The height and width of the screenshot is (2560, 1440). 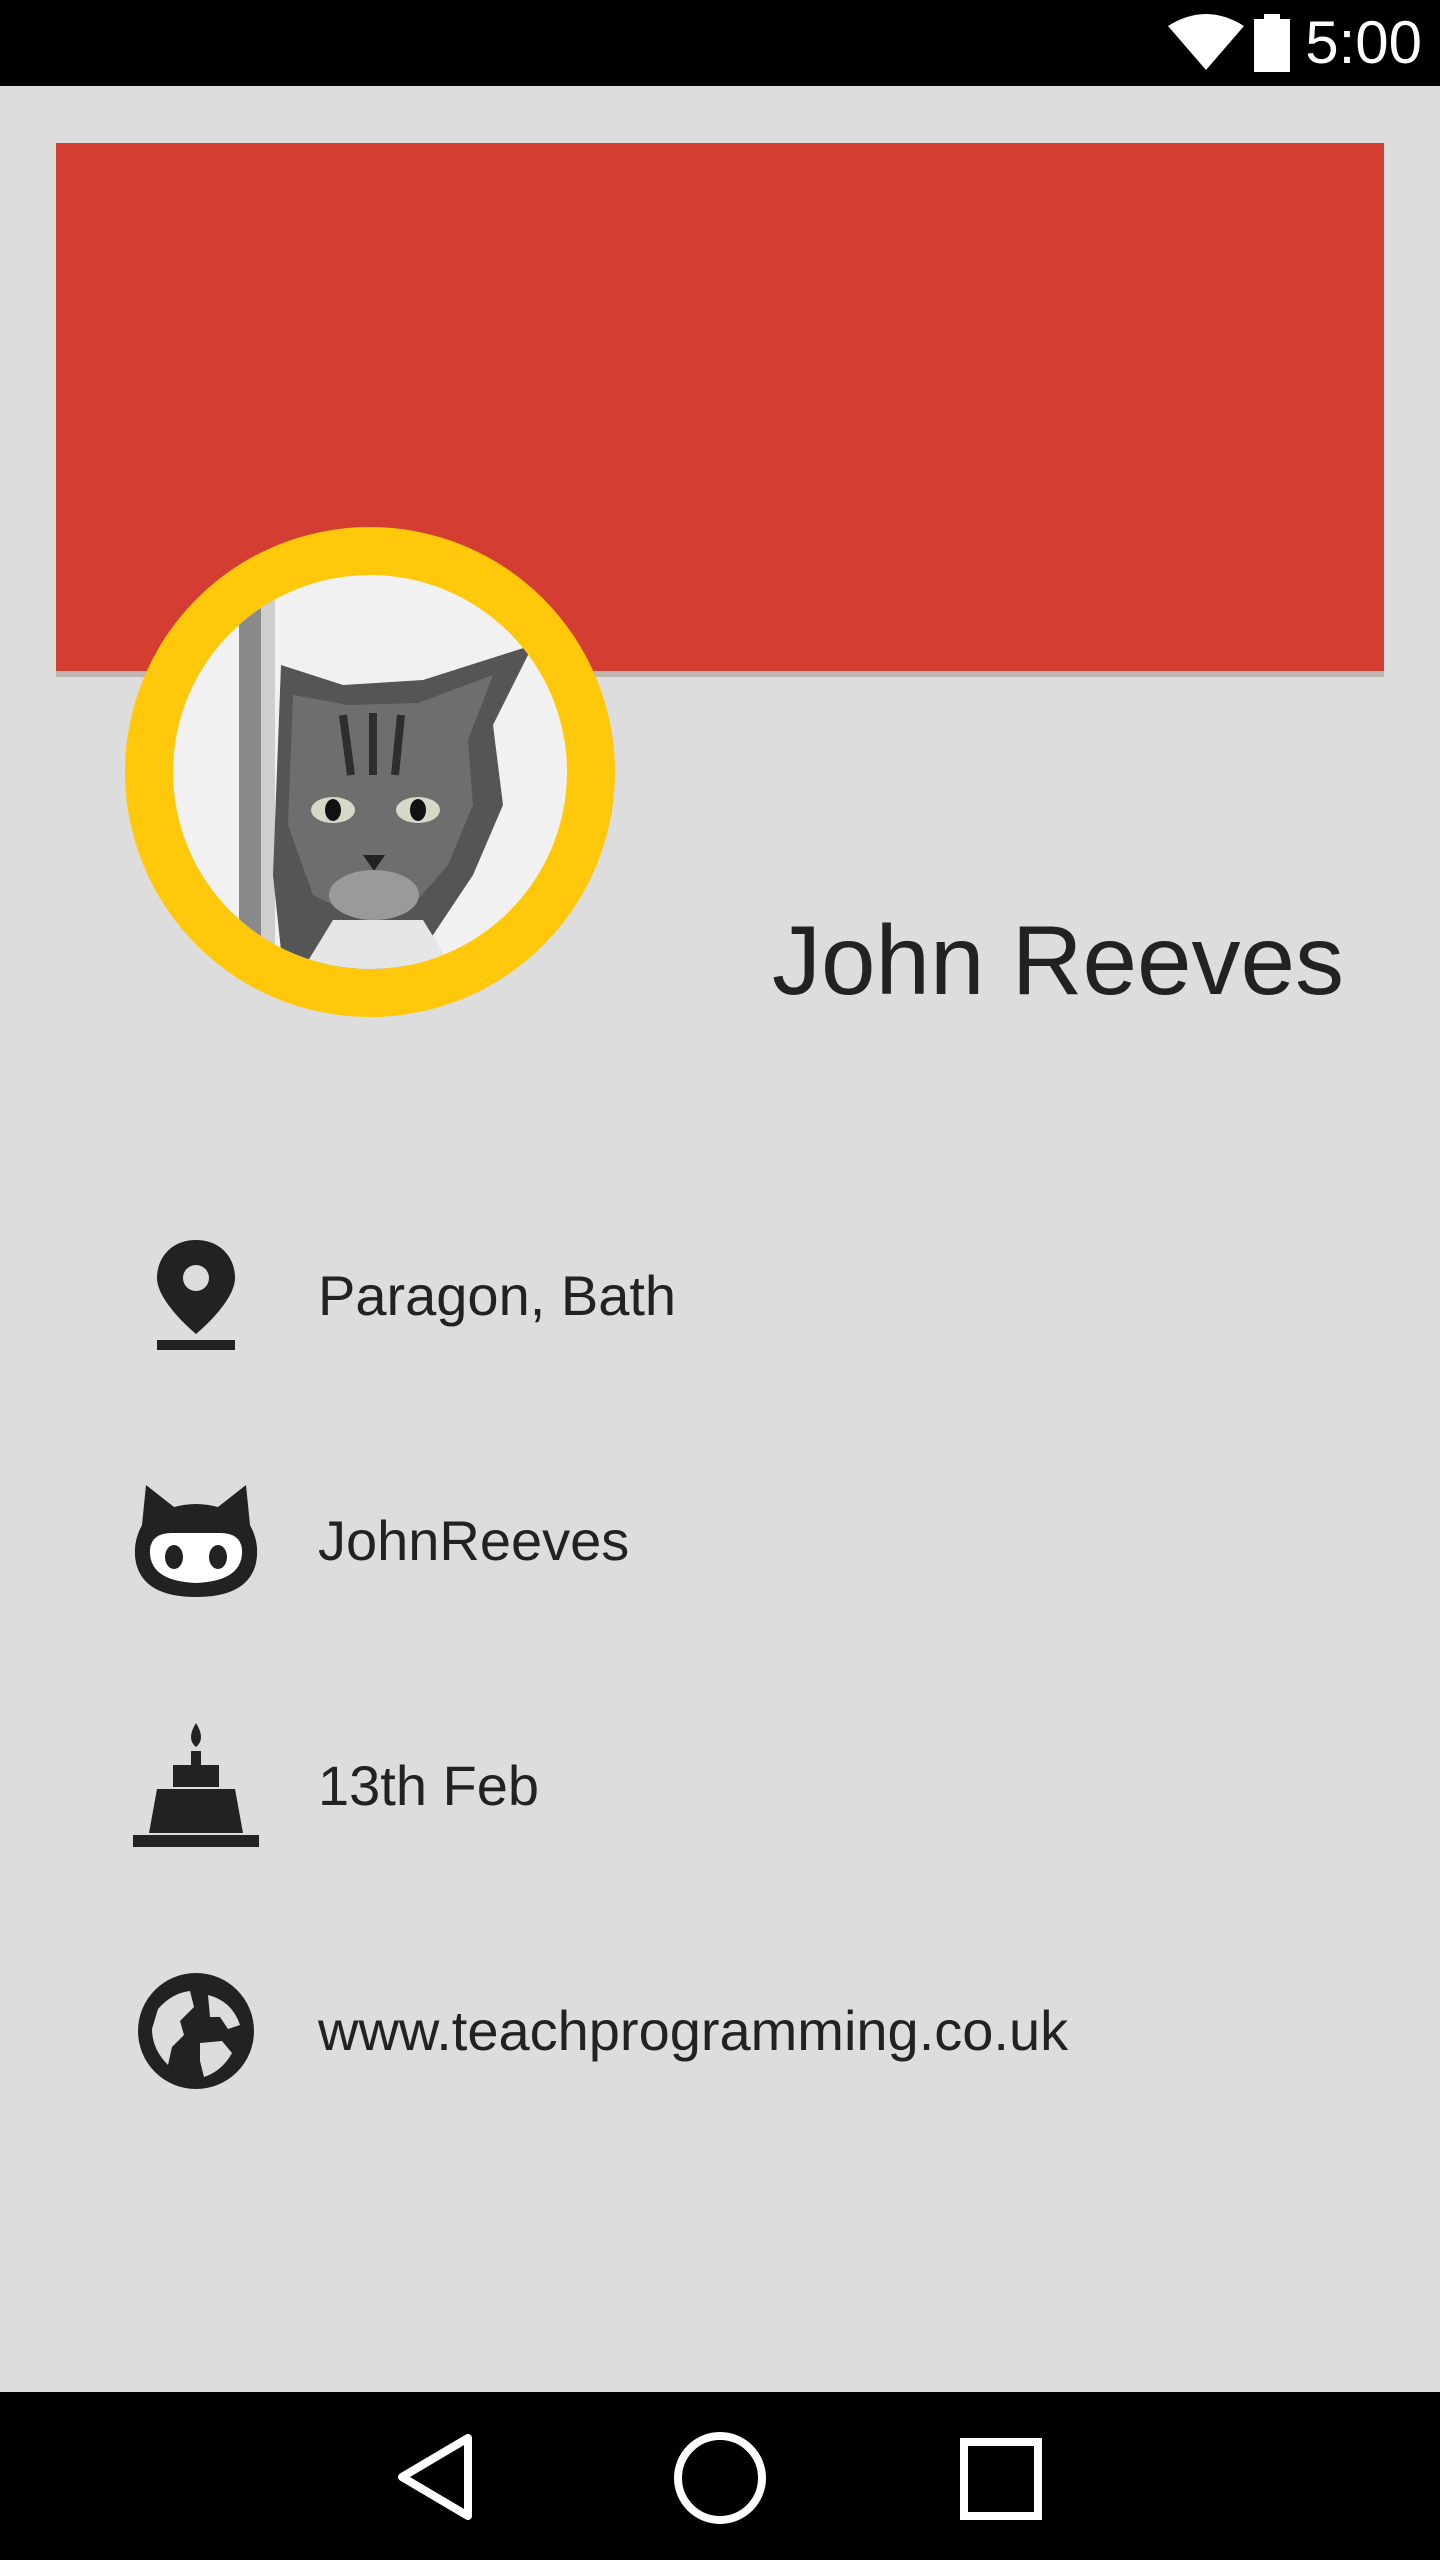 I want to click on website-link: www.teachprogramming.co.uk, so click(x=693, y=2031).